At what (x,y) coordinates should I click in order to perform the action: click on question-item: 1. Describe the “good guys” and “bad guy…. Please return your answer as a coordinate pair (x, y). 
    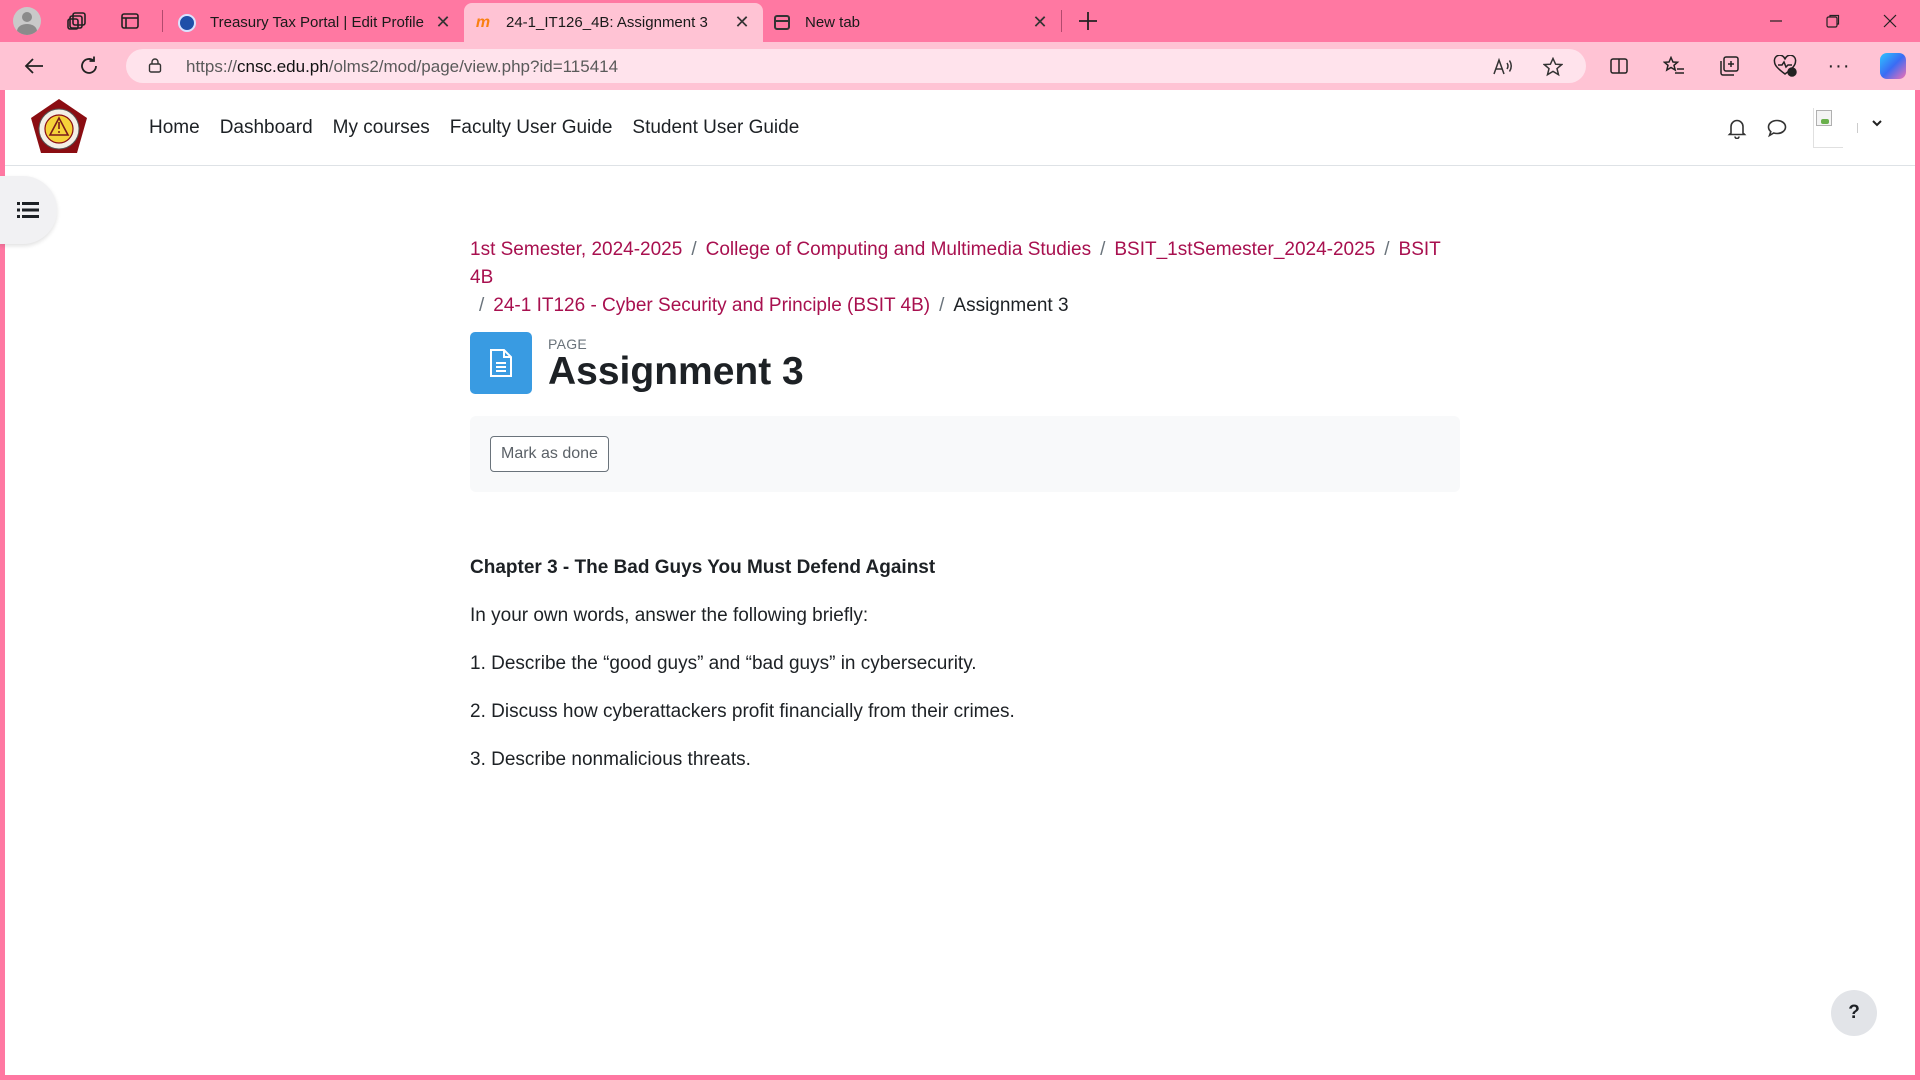
    Looking at the image, I should click on (723, 663).